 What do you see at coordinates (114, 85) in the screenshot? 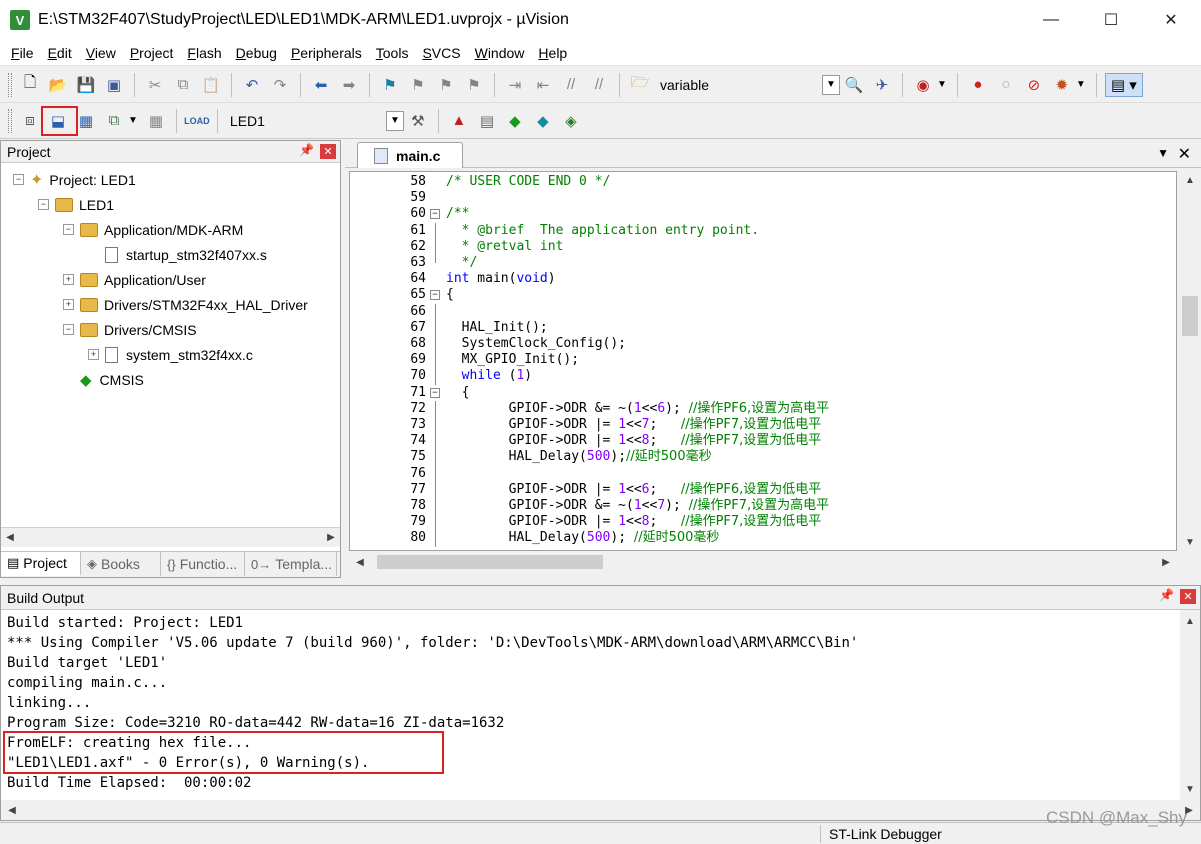
I see `save-all-icon: ▣` at bounding box center [114, 85].